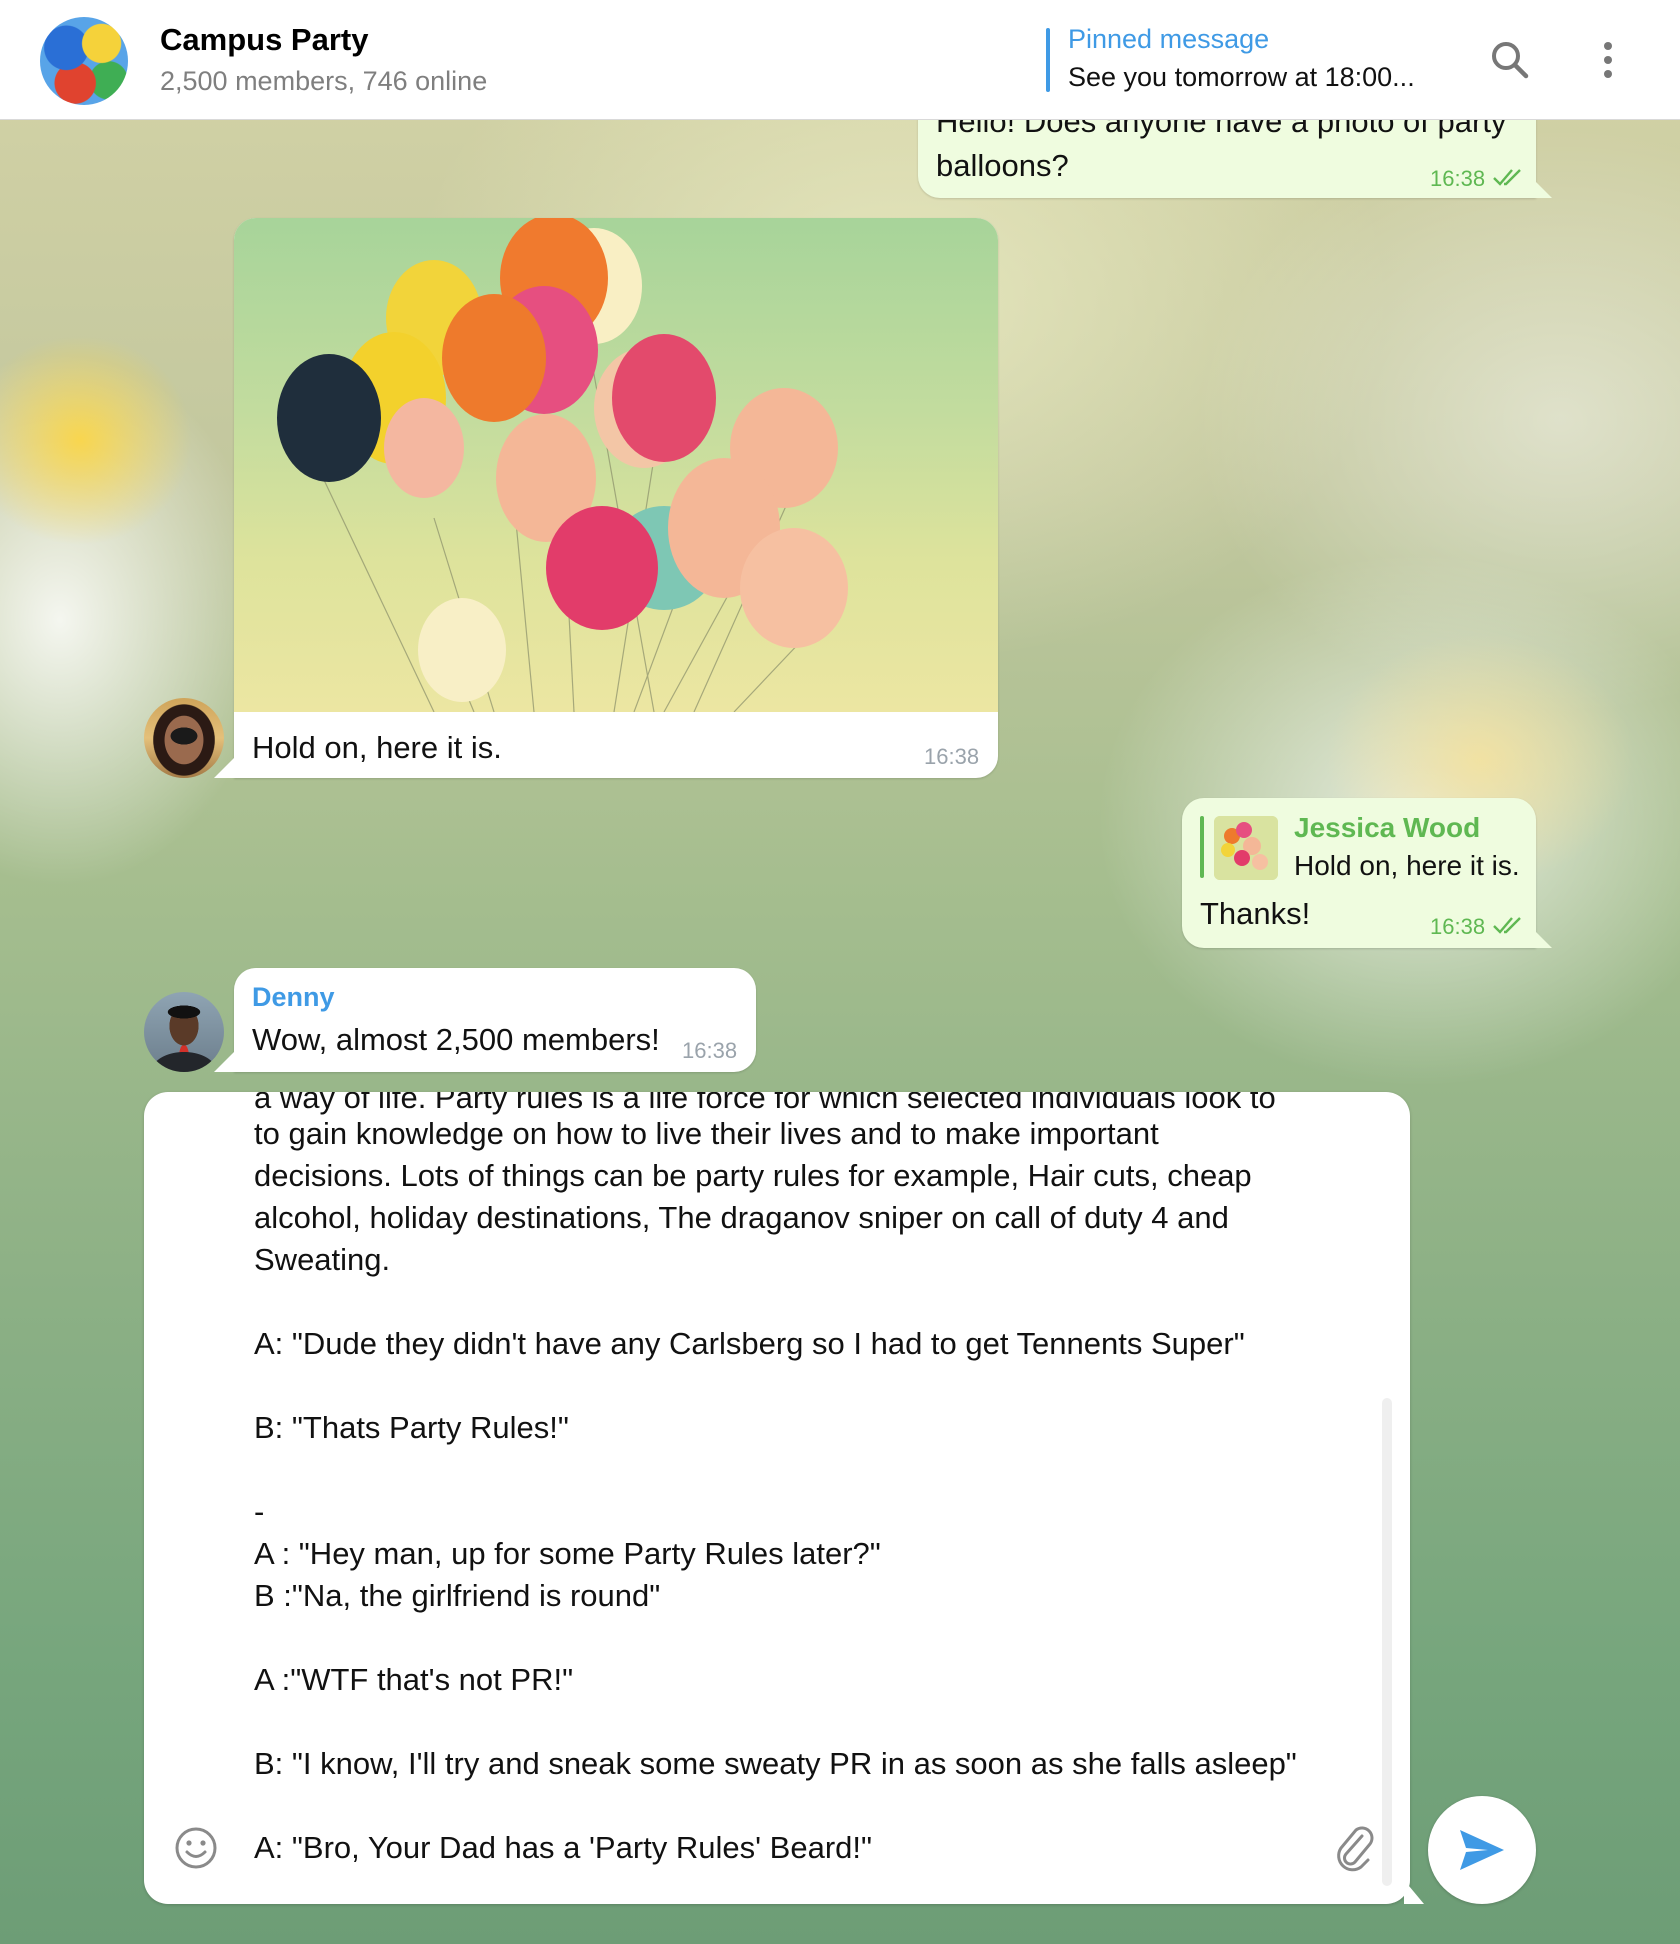 The width and height of the screenshot is (1680, 1944). I want to click on send-icon, so click(1482, 1850).